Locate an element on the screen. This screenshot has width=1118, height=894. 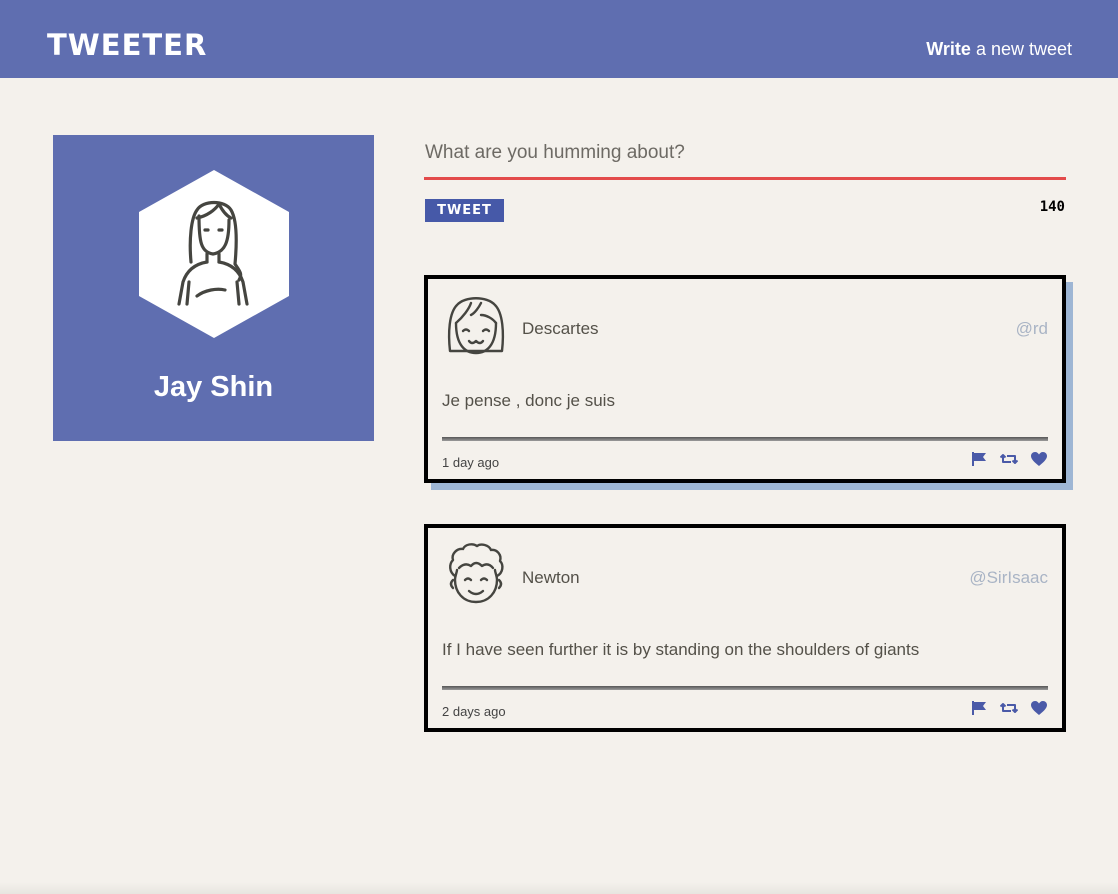
profile-avatar is located at coordinates (214, 254).